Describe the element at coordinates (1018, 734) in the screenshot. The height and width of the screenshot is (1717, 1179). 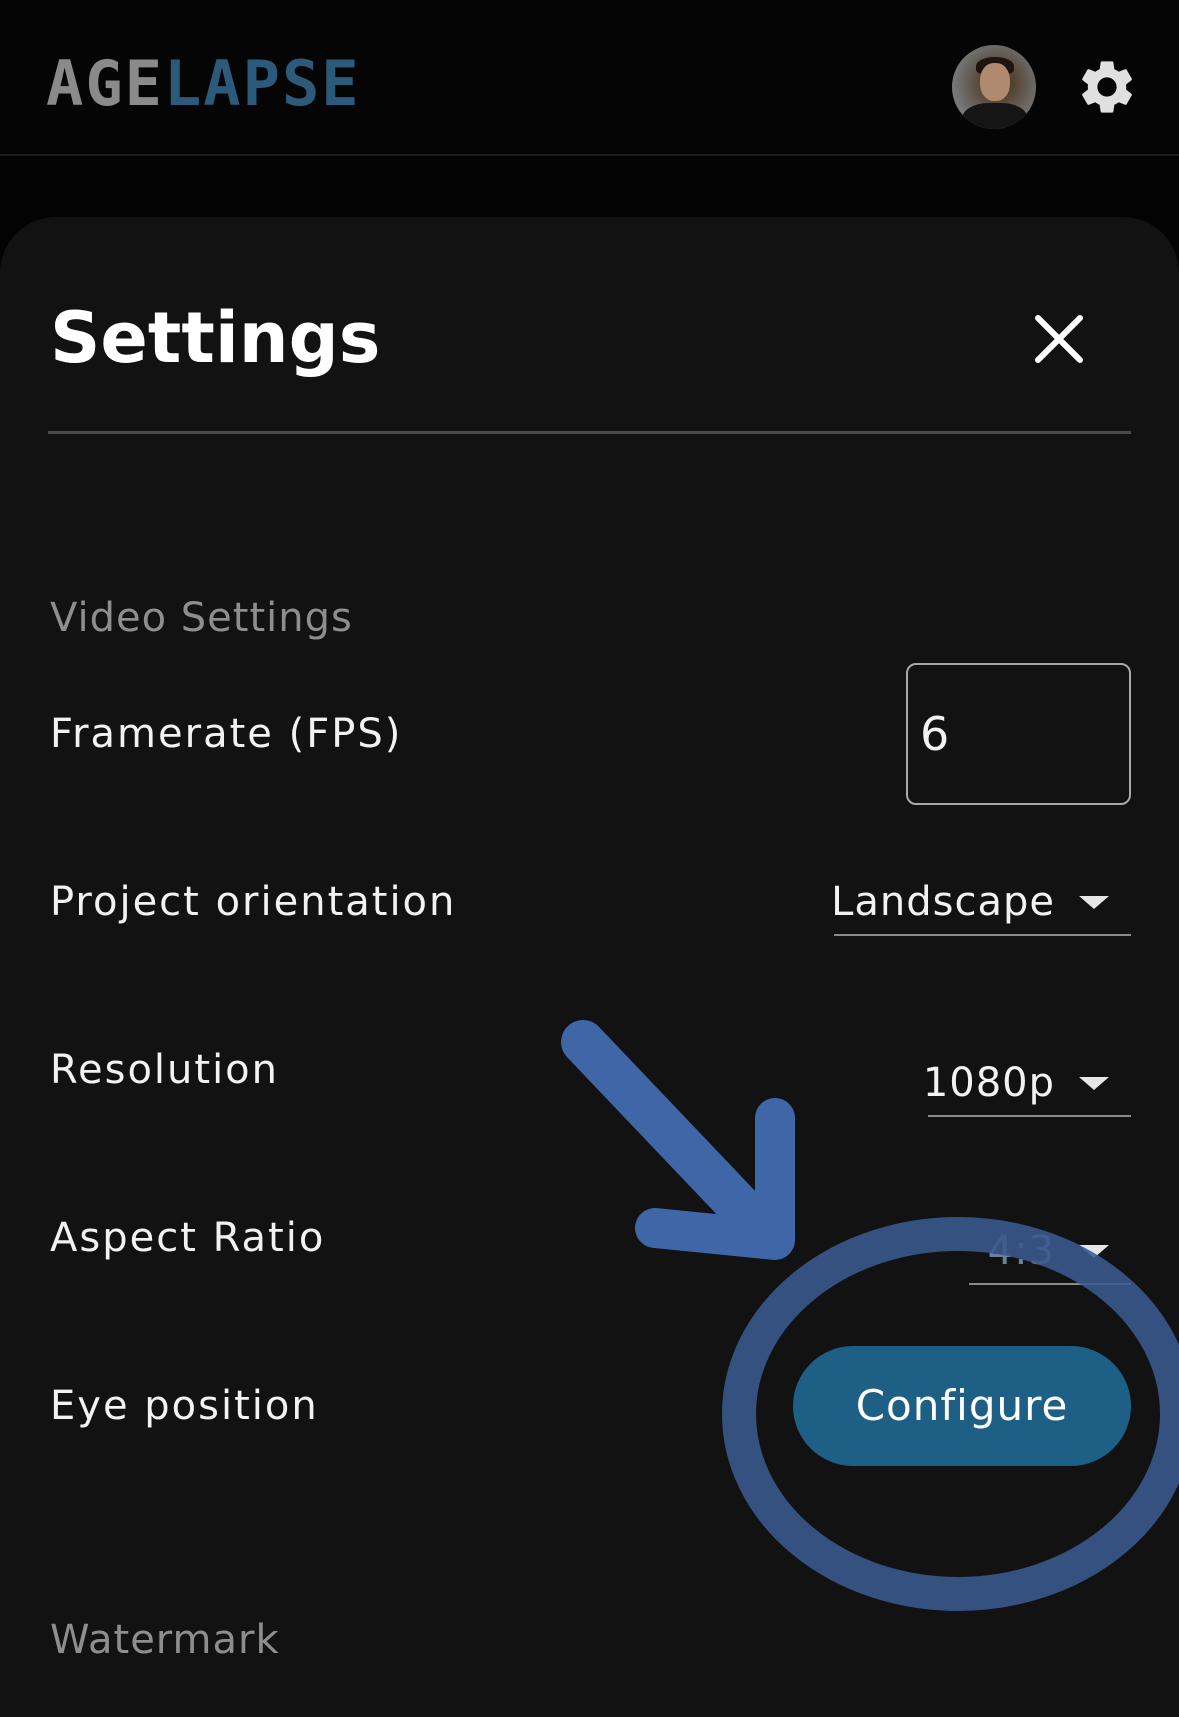
I see `framerate-input: 6` at that location.